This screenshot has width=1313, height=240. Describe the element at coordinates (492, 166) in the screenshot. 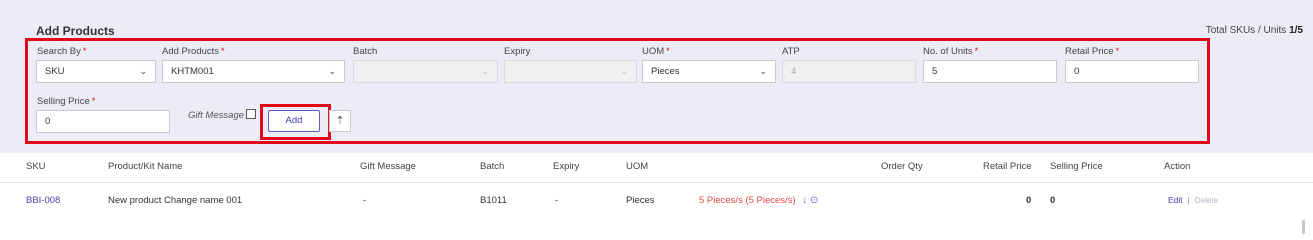

I see `column-header-batch: Batch` at that location.